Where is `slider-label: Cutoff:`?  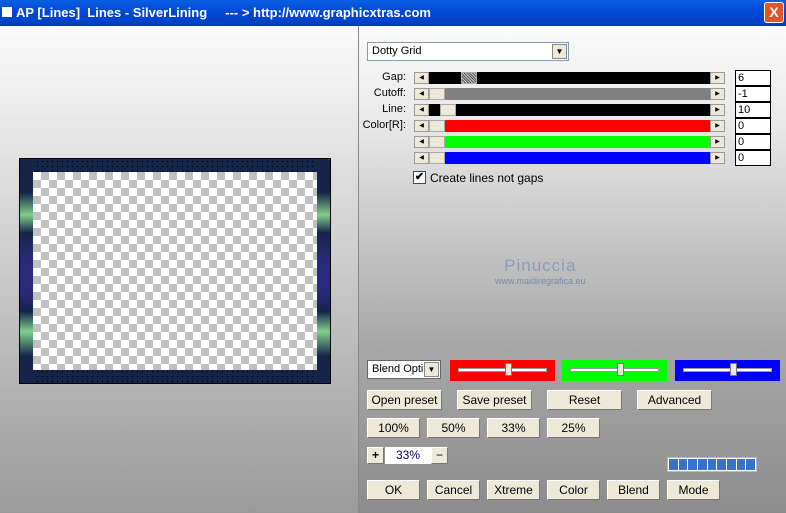 slider-label: Cutoff: is located at coordinates (389, 93).